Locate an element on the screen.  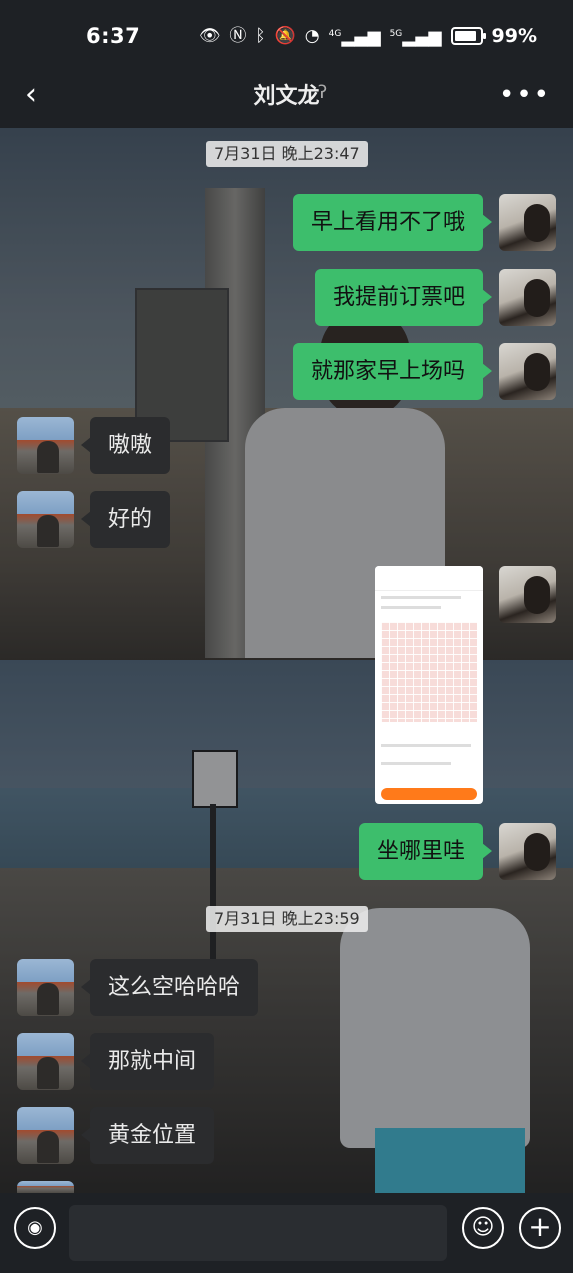
battery-percent: 99% is located at coordinates (514, 35).